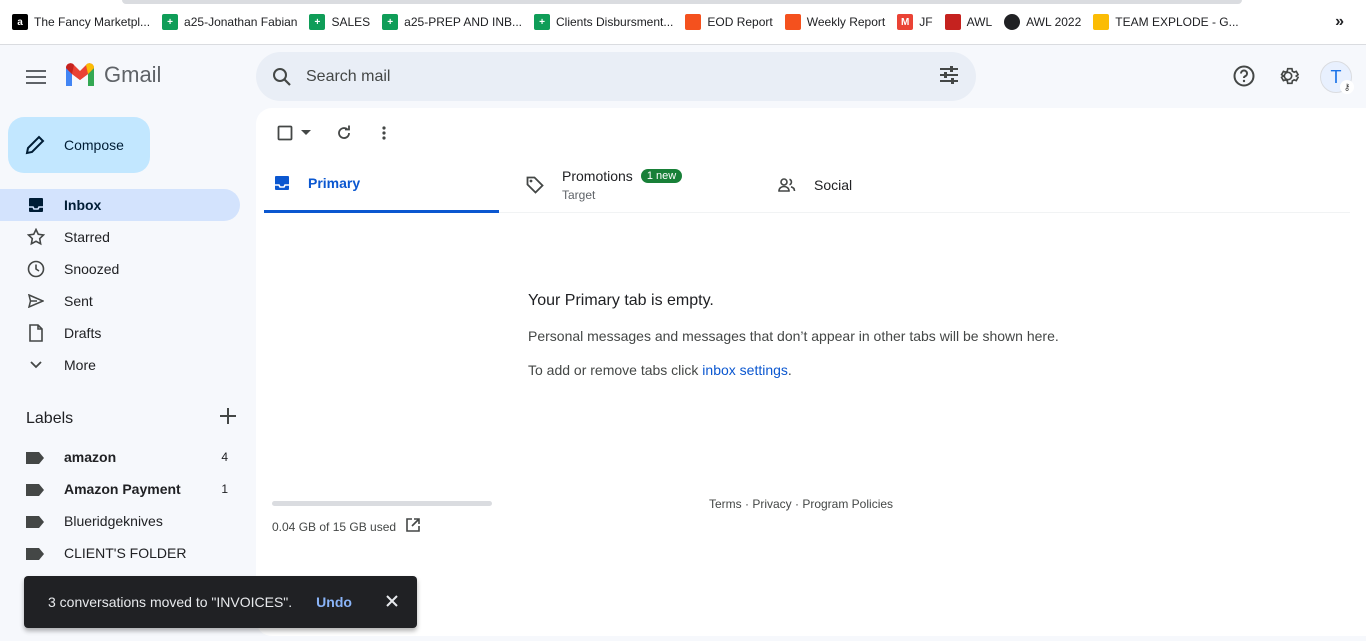 This screenshot has height=641, width=1366. I want to click on help-icon, so click(1244, 76).